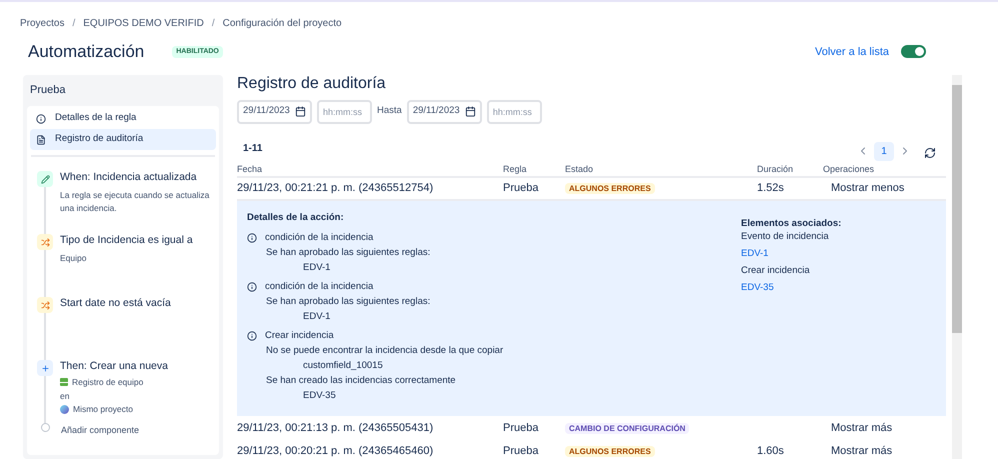  What do you see at coordinates (852, 52) in the screenshot?
I see `back-link: Volver a la lista` at bounding box center [852, 52].